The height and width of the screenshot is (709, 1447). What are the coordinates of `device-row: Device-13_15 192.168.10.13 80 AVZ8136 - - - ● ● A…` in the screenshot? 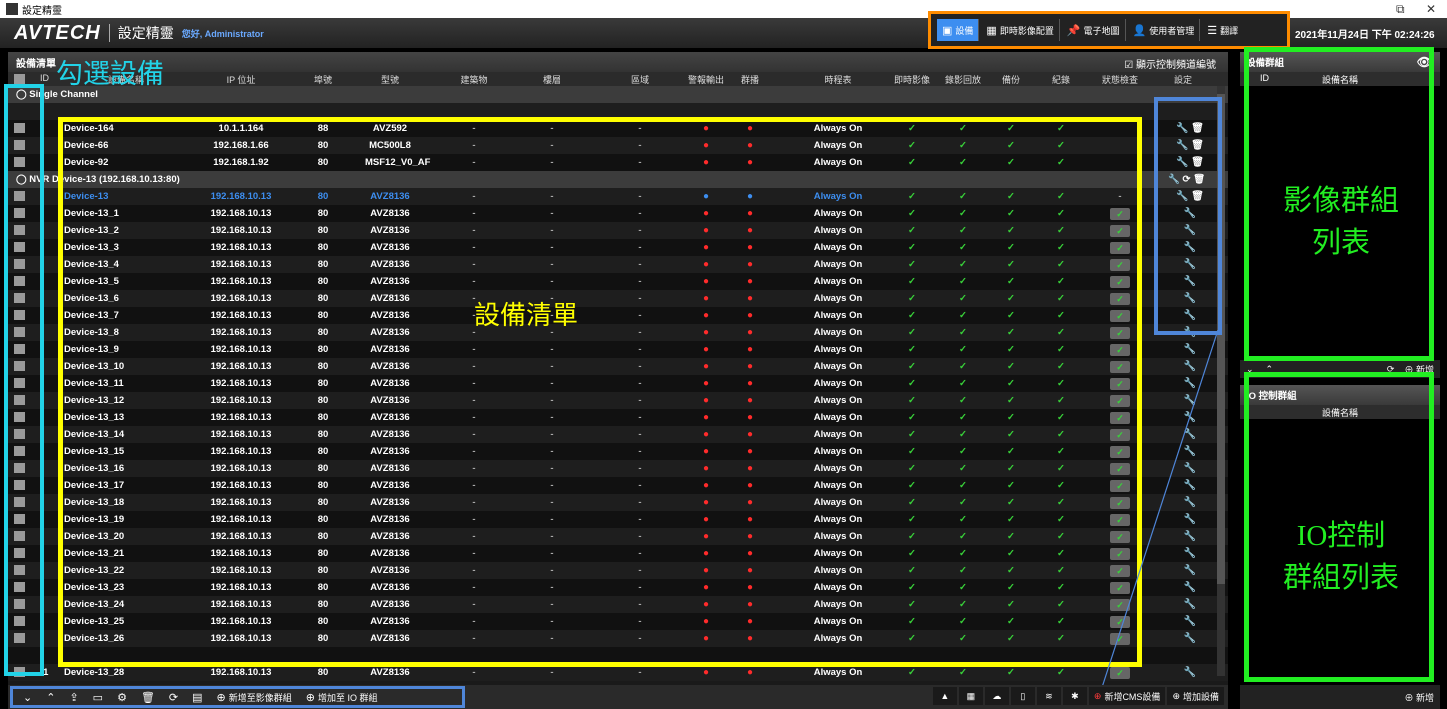 It's located at (618, 451).